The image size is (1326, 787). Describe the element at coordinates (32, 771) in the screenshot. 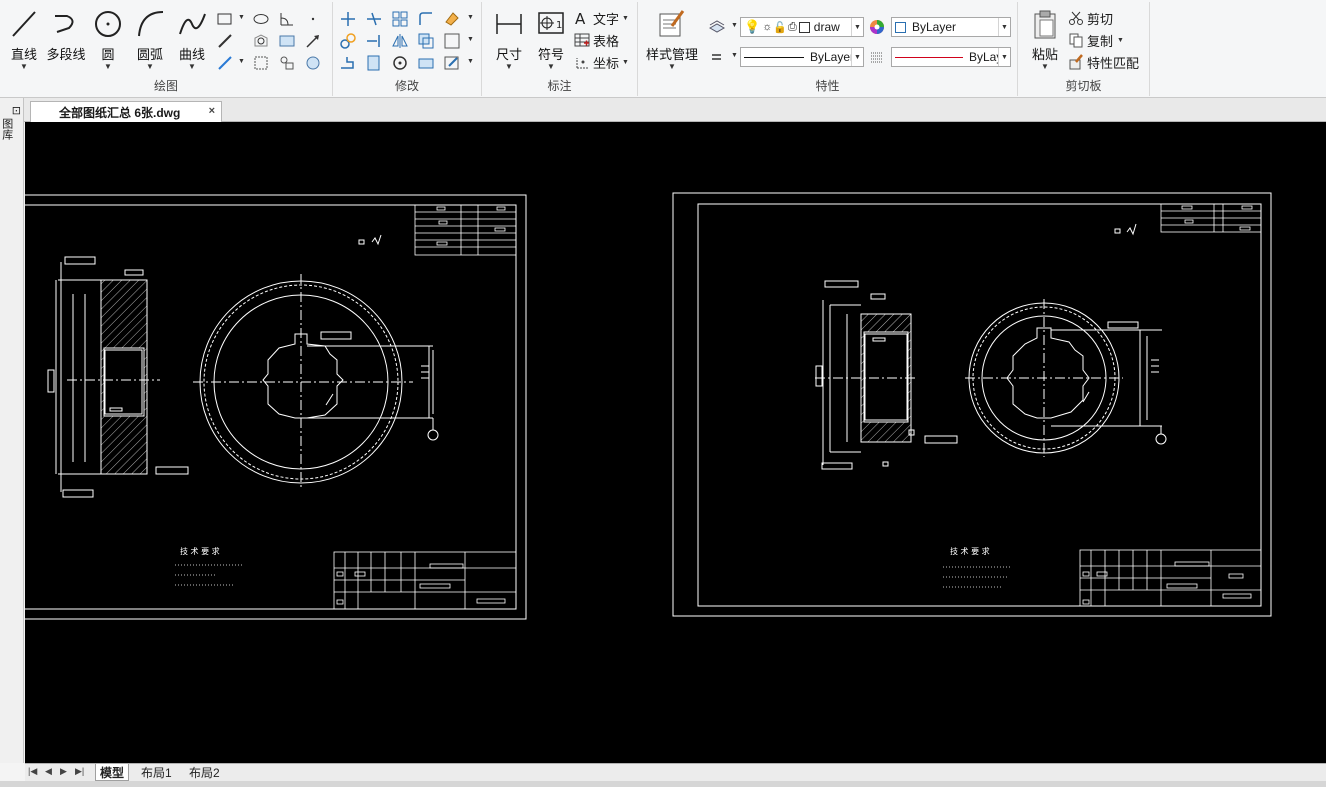

I see `first-layout-icon: |◀` at that location.